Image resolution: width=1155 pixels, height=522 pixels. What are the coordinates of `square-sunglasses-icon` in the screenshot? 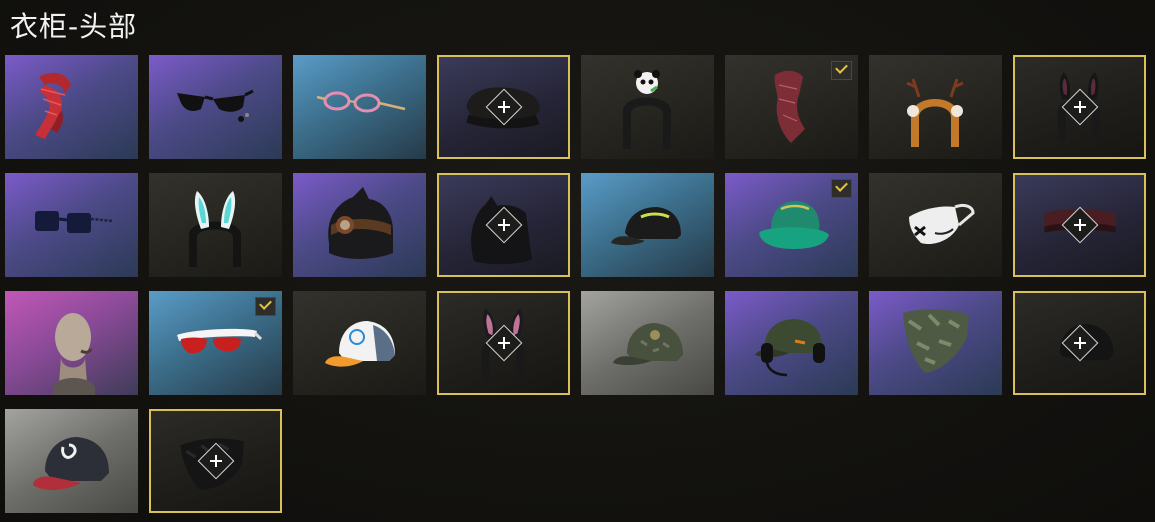 It's located at (74, 222).